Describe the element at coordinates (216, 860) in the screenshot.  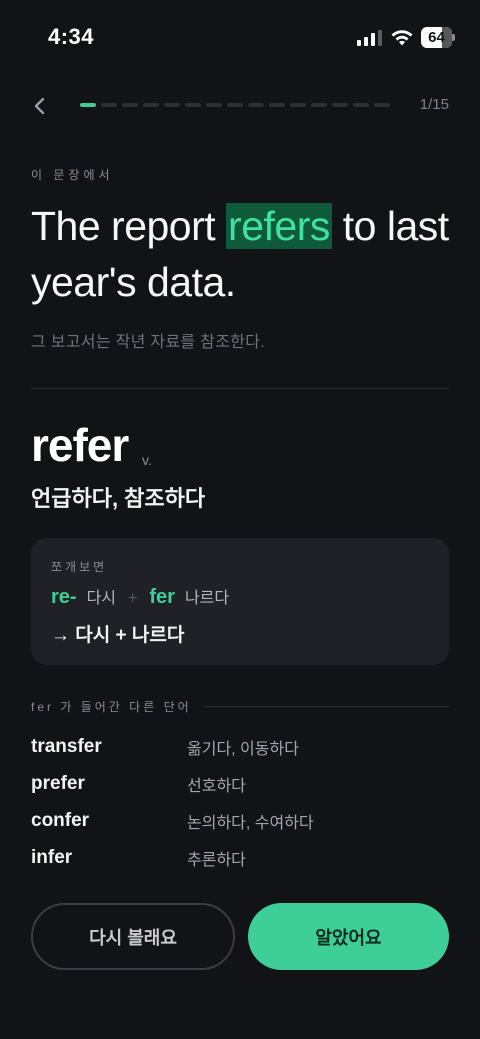
I see `related-word-meaning: 추론하다` at that location.